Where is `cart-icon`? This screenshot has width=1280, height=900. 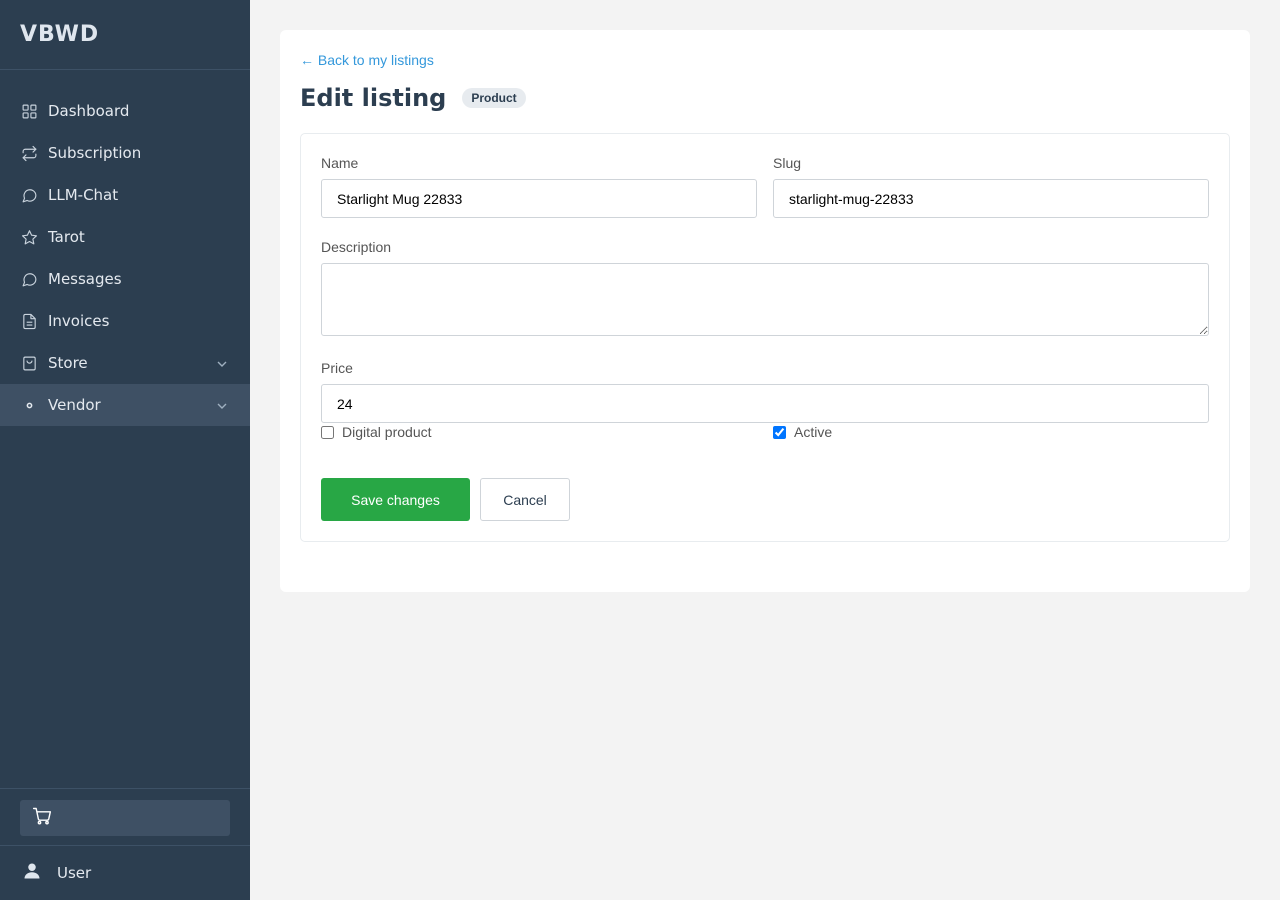 cart-icon is located at coordinates (42, 818).